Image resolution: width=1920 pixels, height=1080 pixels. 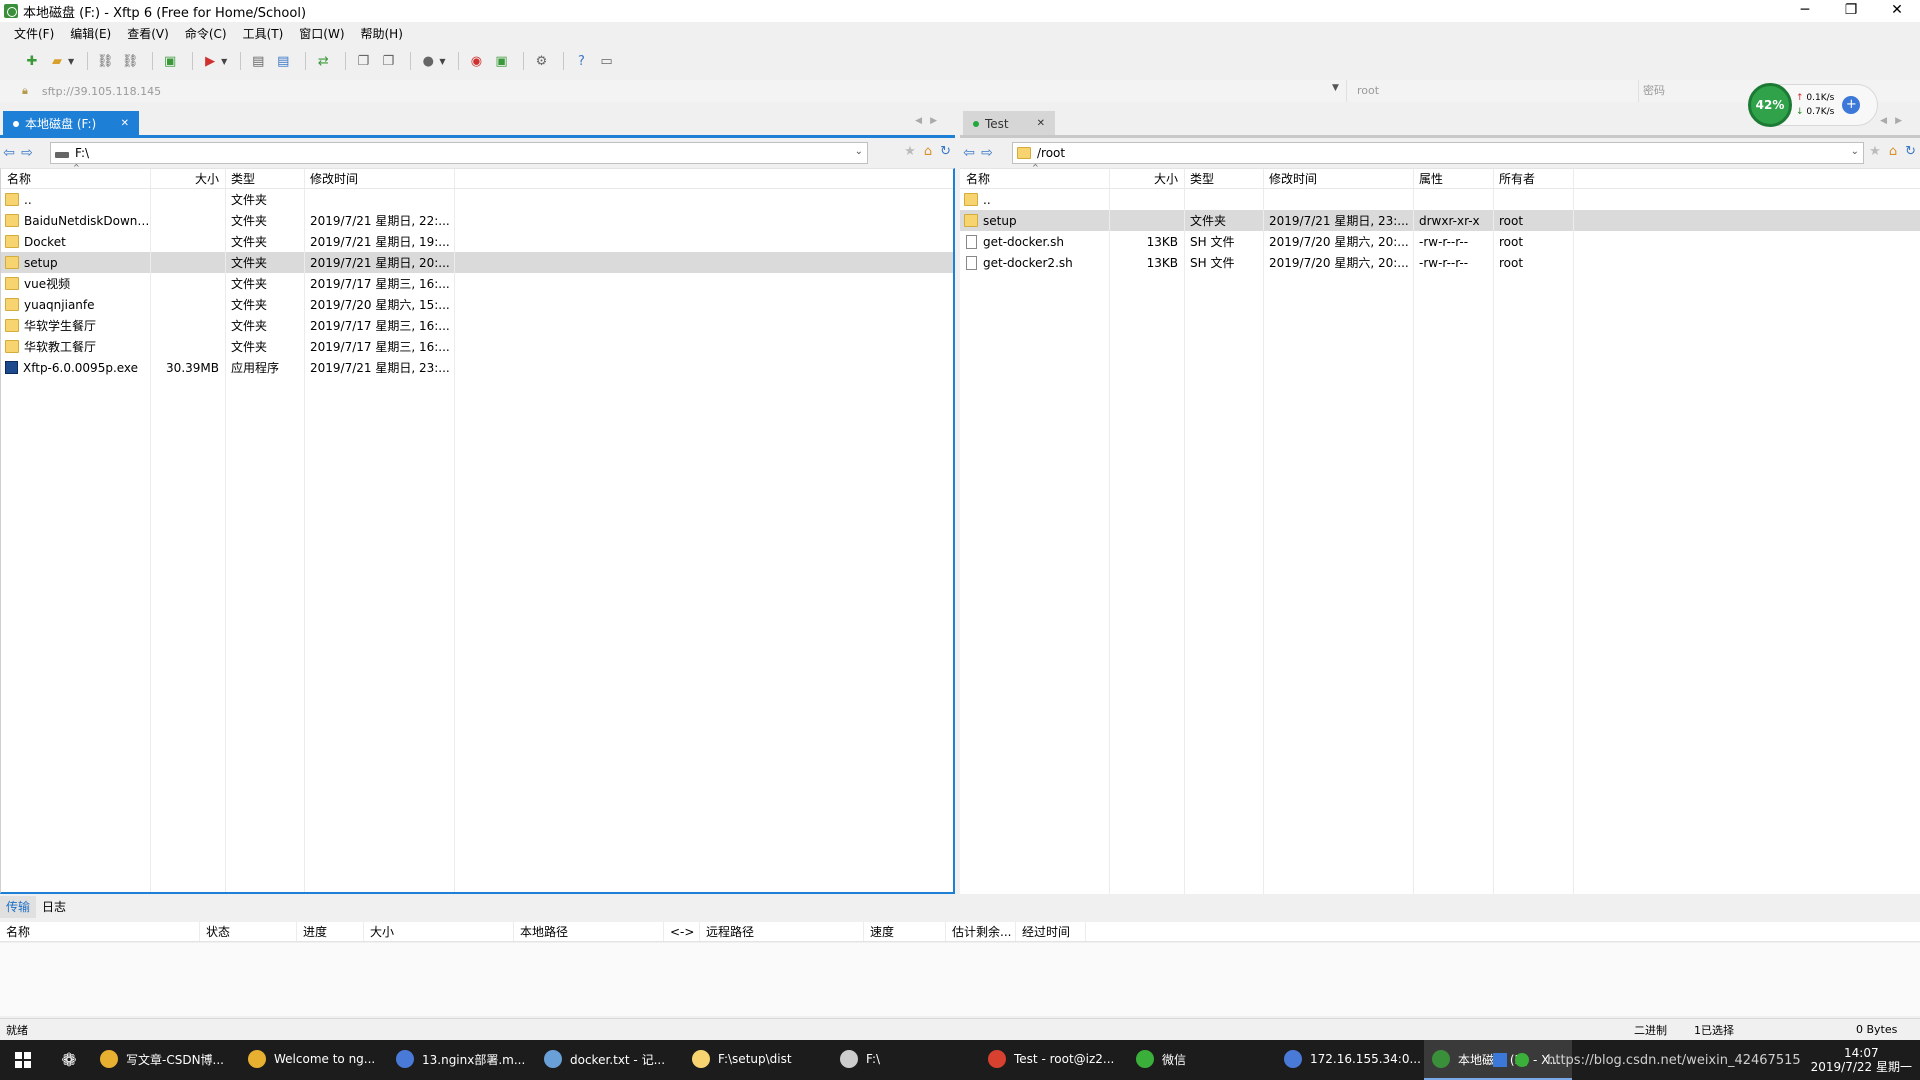 I want to click on col-owner: 所有者, so click(x=1533, y=178).